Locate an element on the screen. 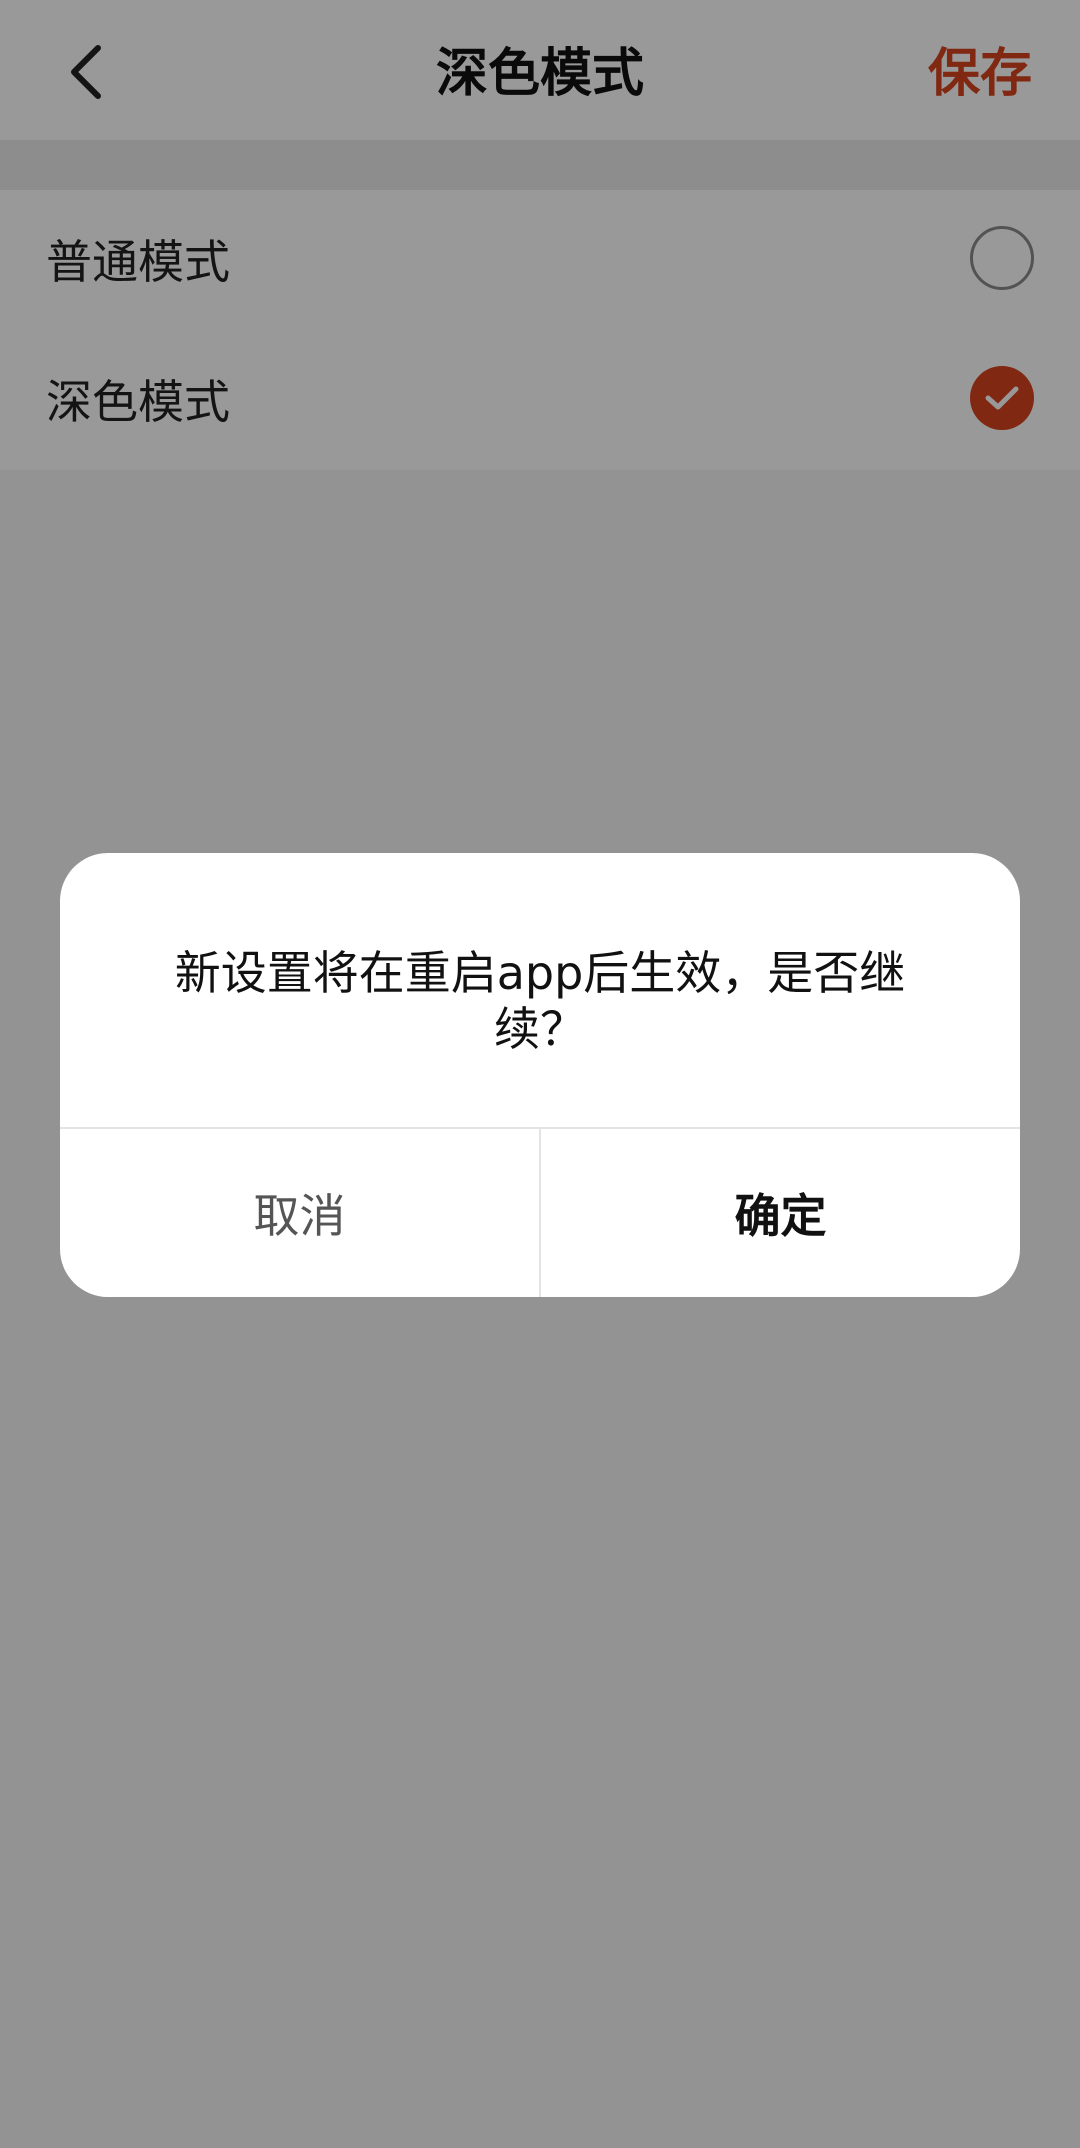 The height and width of the screenshot is (2148, 1080). dialog-message: 新设置将在重启app后生效，是否继续？ is located at coordinates (540, 1001).